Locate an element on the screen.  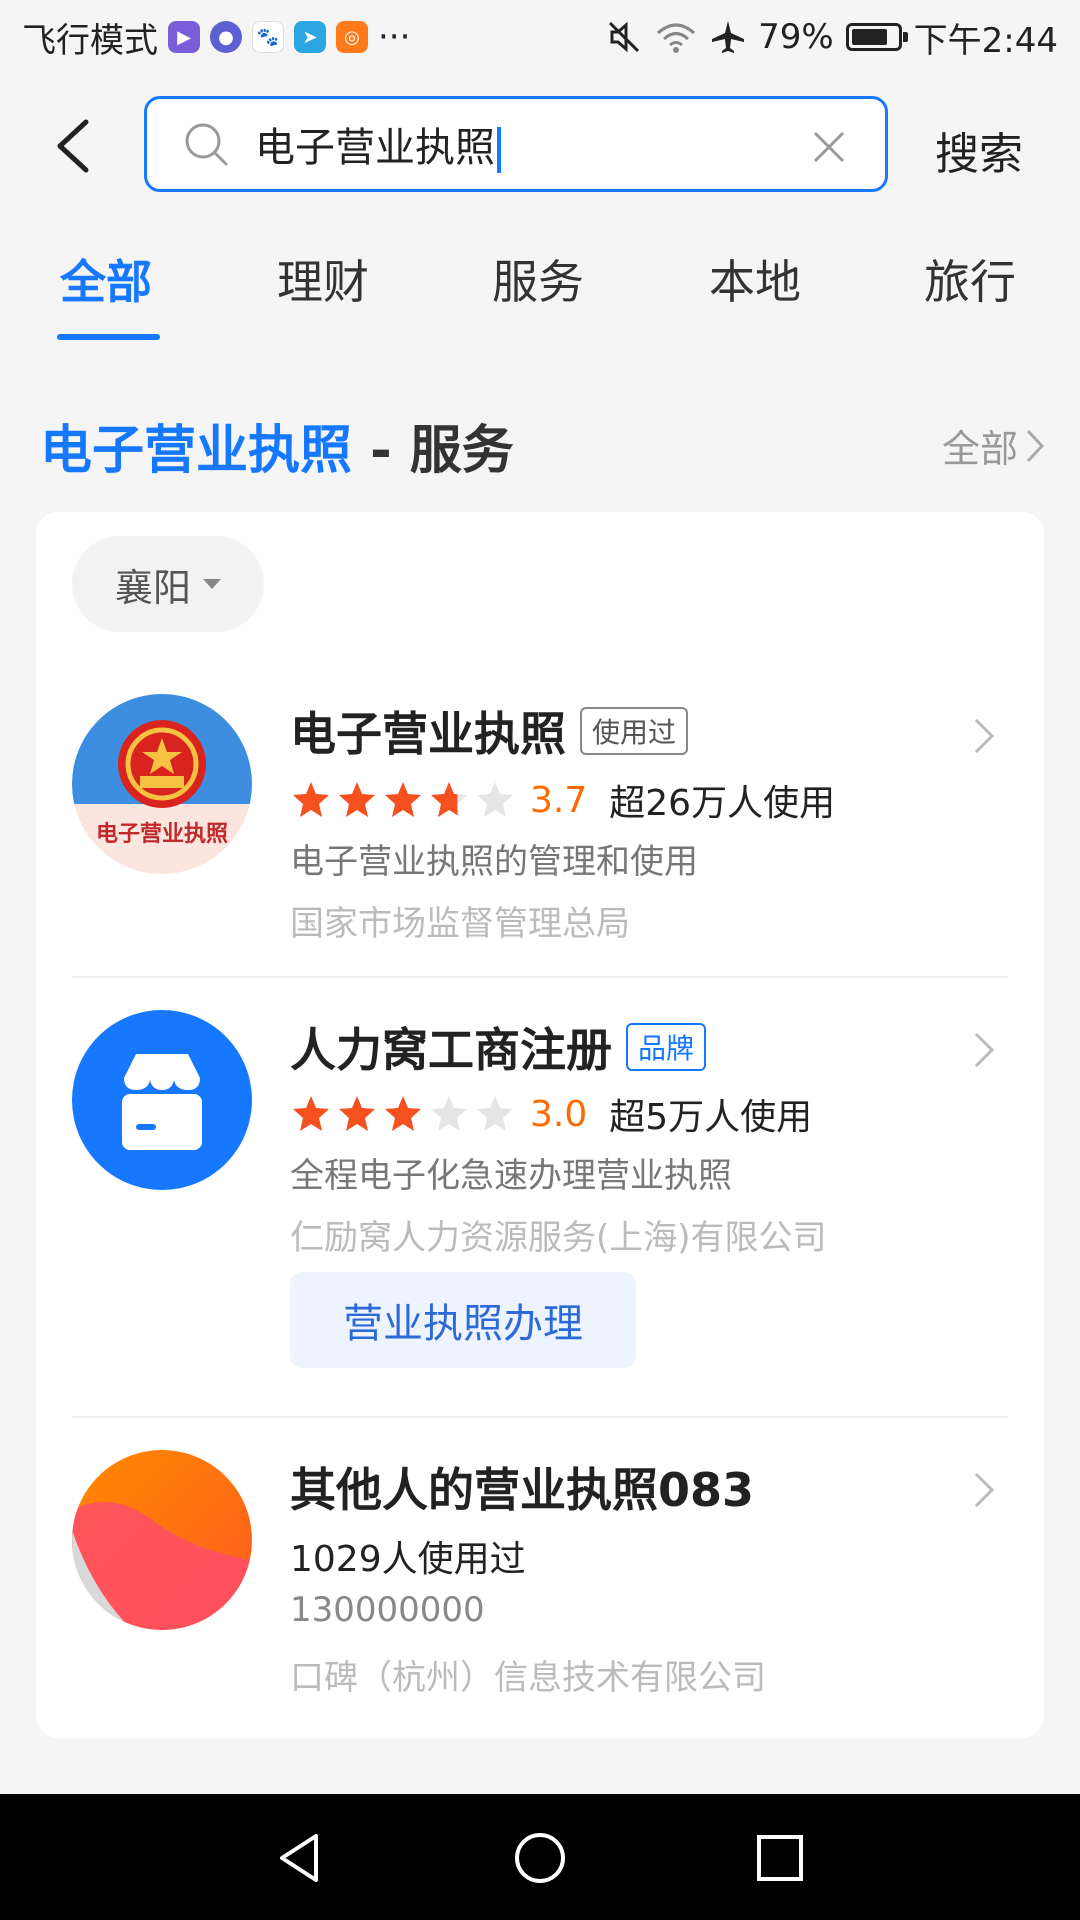
tab-all: 全部 is located at coordinates (106, 279).